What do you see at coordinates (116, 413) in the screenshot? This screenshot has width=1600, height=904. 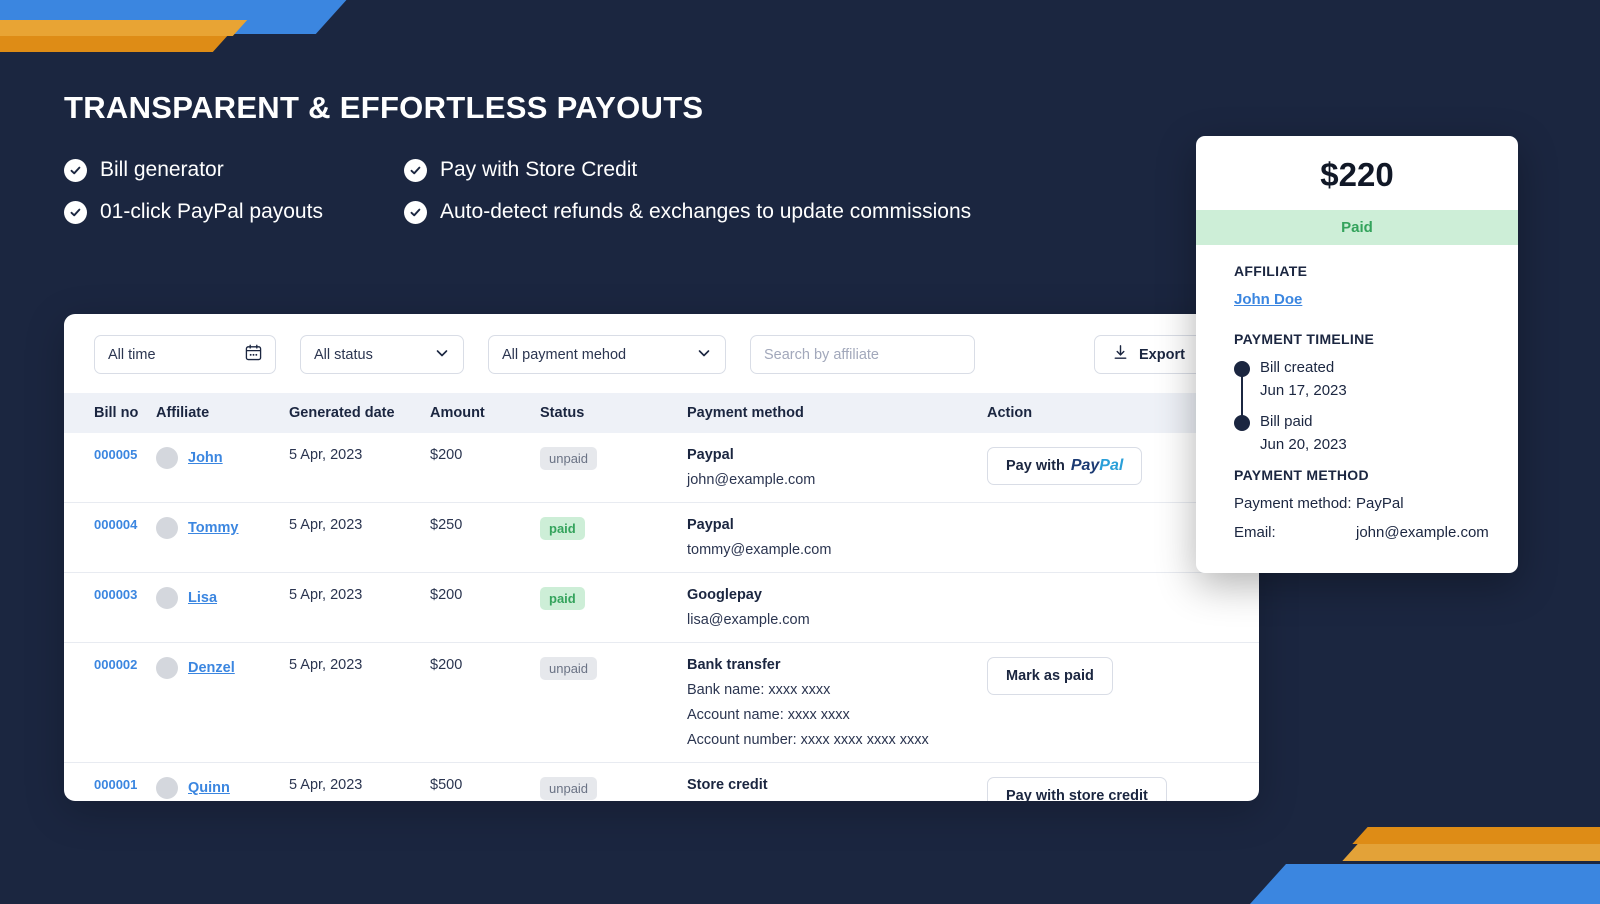 I see `column-header-bill-no: Bill no` at bounding box center [116, 413].